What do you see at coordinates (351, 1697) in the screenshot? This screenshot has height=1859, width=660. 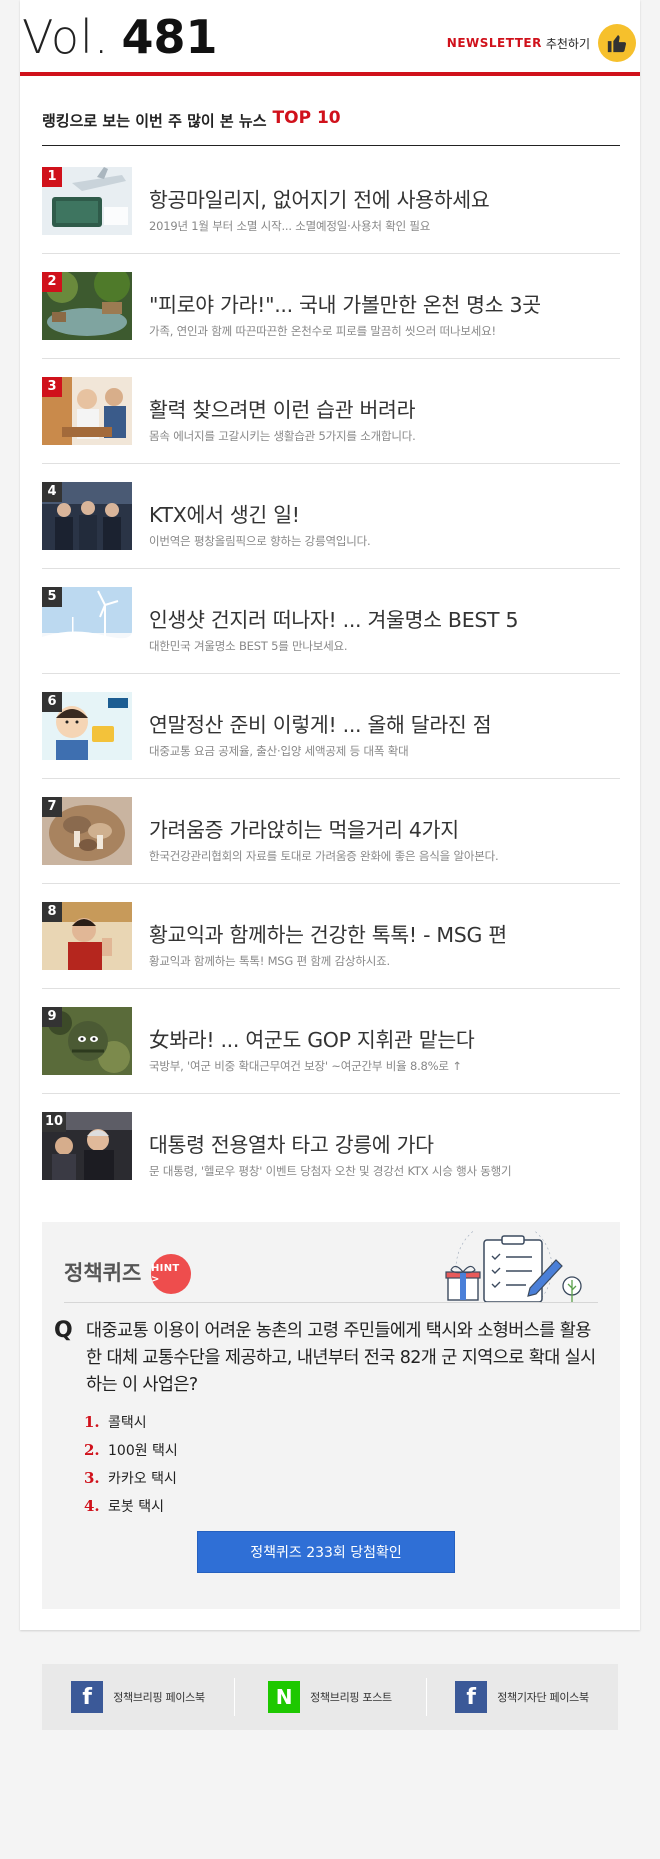 I see `social-label: 정책브리핑 포스트` at bounding box center [351, 1697].